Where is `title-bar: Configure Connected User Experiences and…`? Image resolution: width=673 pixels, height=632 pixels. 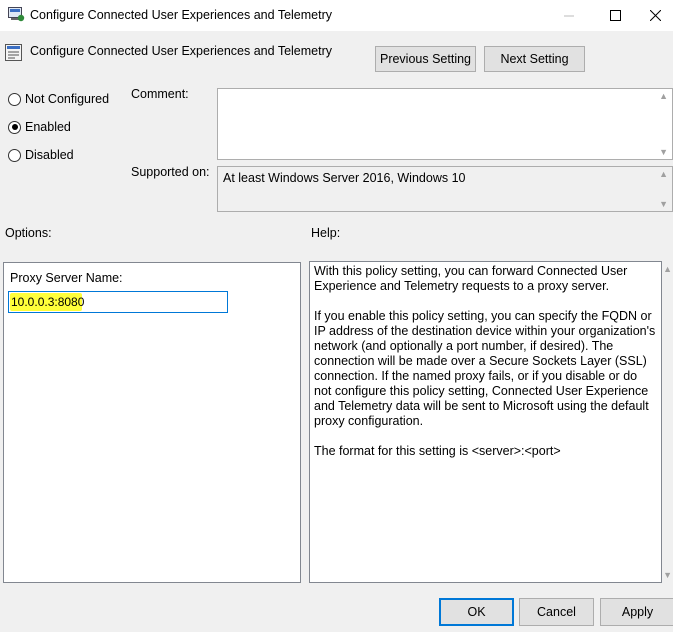
title-bar: Configure Connected User Experiences and… is located at coordinates (336, 15).